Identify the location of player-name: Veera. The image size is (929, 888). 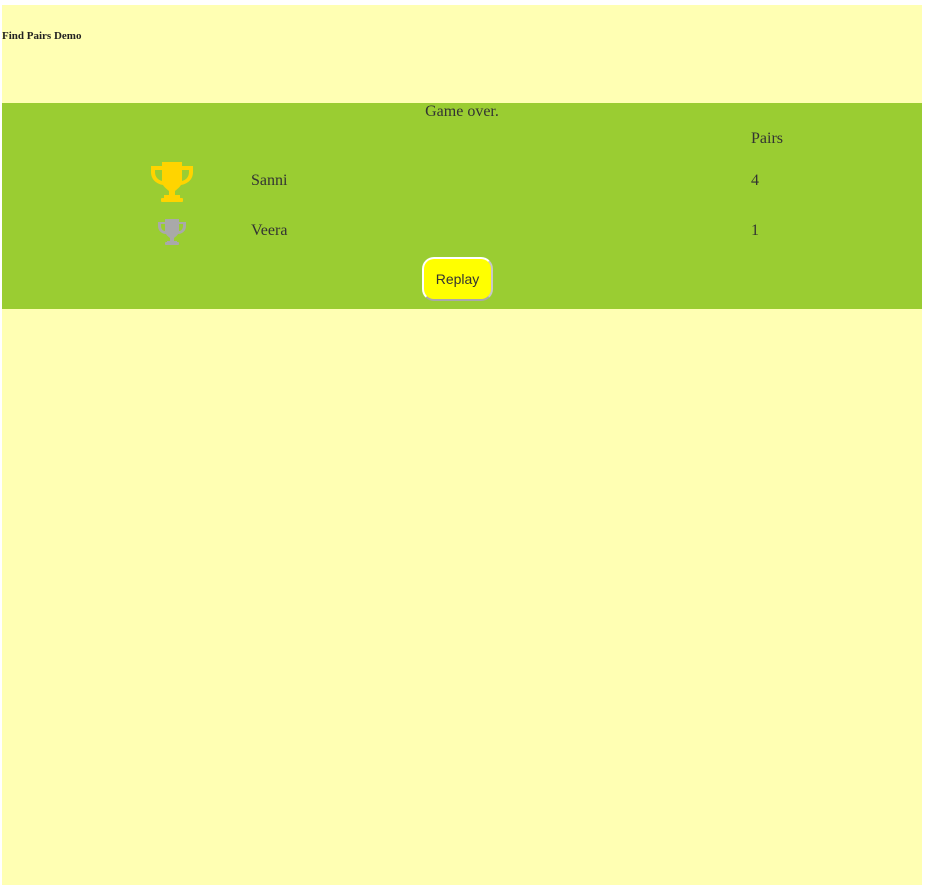
(269, 230).